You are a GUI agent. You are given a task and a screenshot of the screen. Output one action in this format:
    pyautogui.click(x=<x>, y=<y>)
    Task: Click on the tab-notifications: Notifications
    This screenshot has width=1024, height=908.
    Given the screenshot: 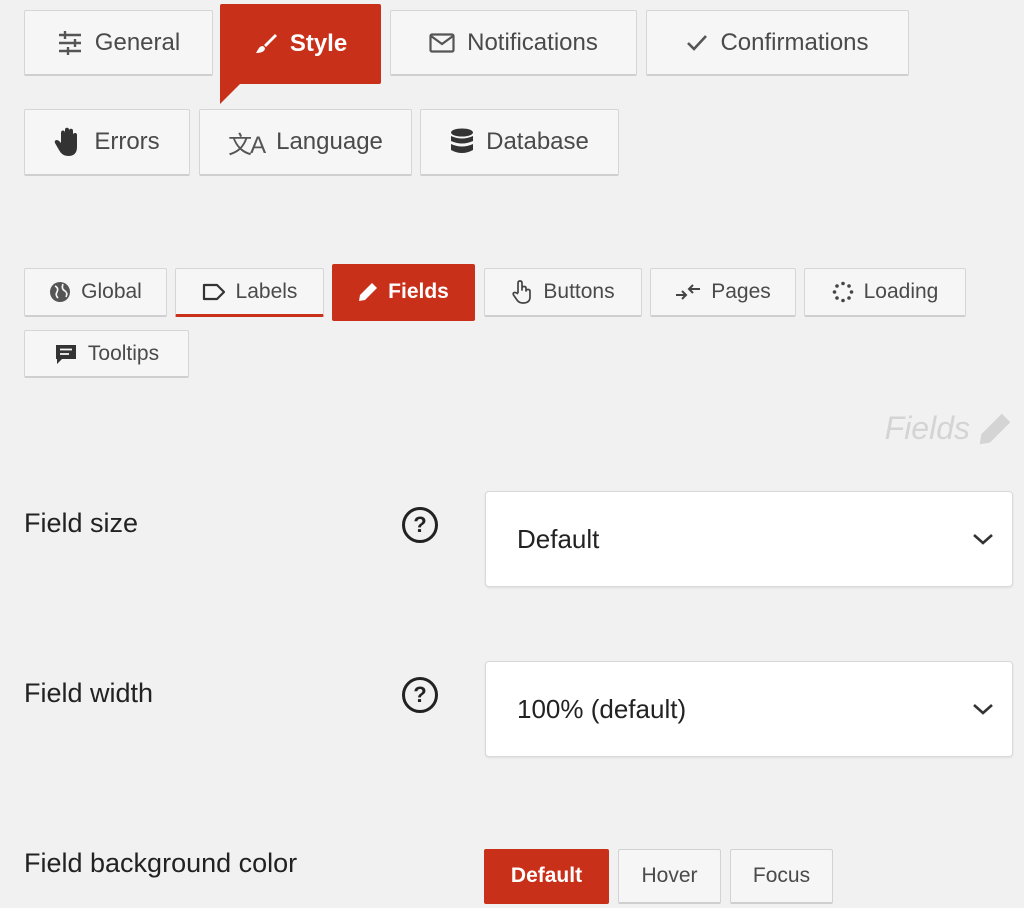 What is the action you would take?
    pyautogui.click(x=513, y=43)
    